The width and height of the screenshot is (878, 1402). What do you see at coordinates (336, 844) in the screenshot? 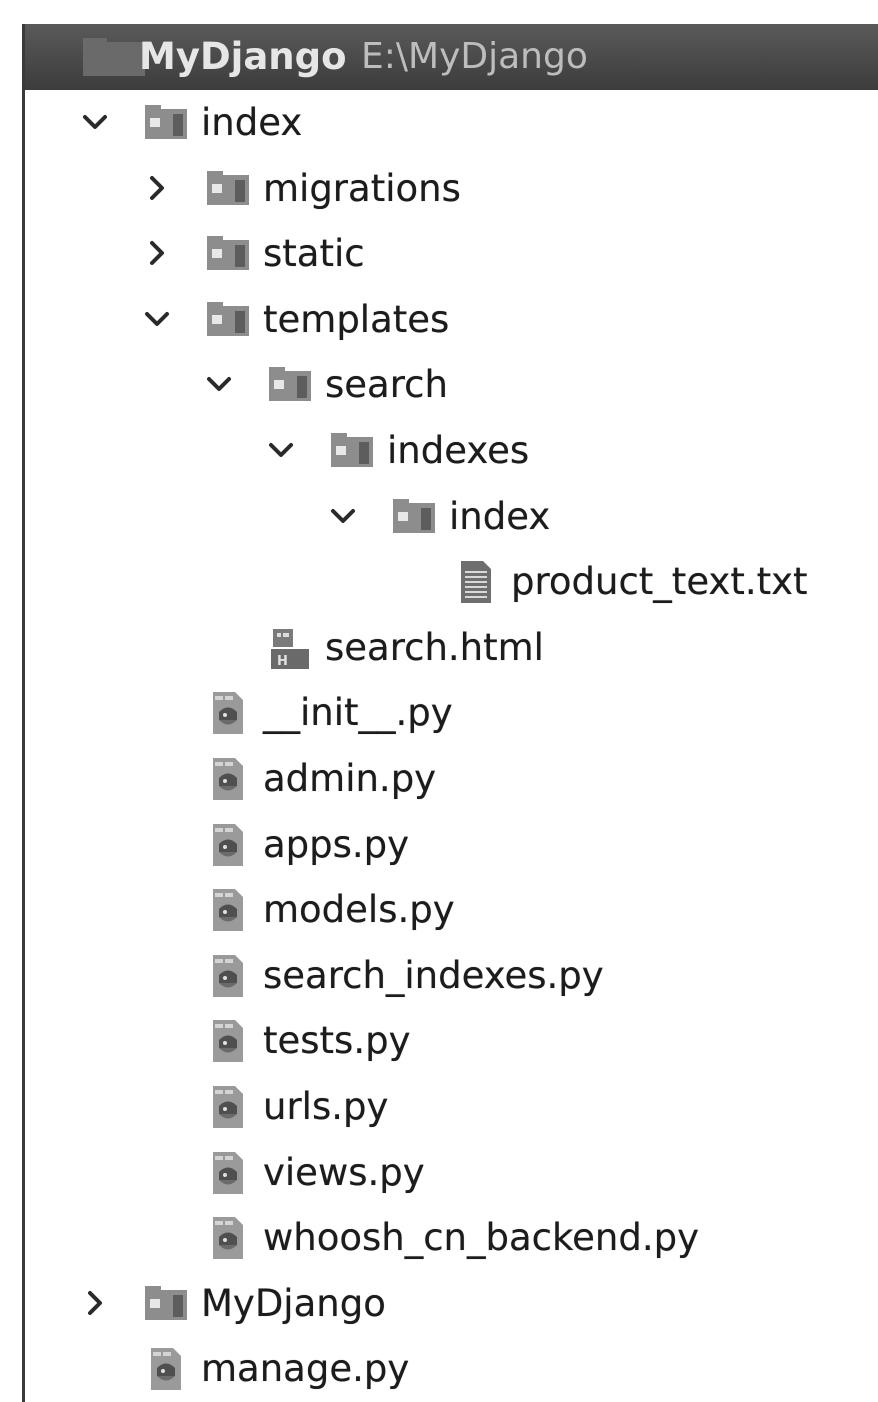
I see `tree-item-label: apps.py` at bounding box center [336, 844].